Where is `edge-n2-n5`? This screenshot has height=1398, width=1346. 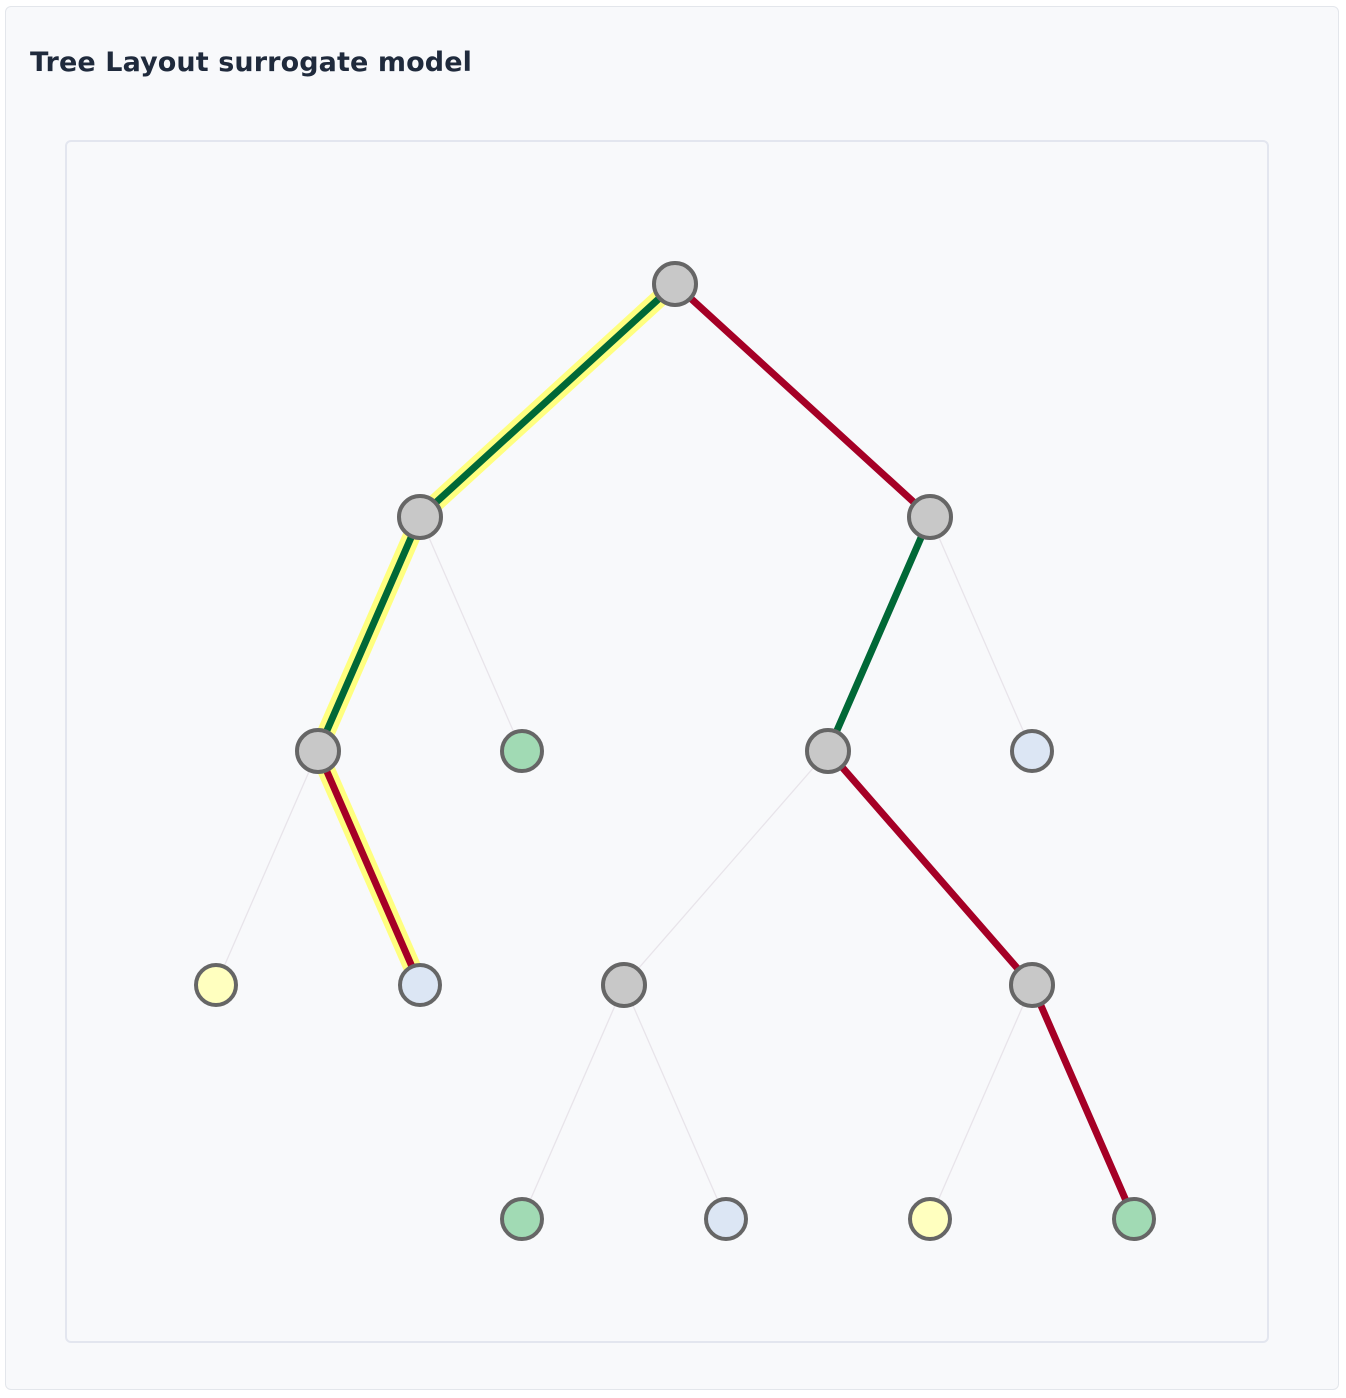 edge-n2-n5 is located at coordinates (879, 634).